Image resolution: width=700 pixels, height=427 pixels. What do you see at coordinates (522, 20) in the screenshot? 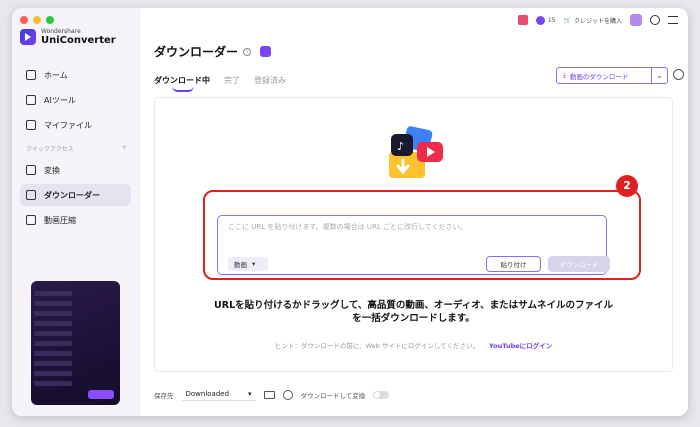
I see `gift-icon` at bounding box center [522, 20].